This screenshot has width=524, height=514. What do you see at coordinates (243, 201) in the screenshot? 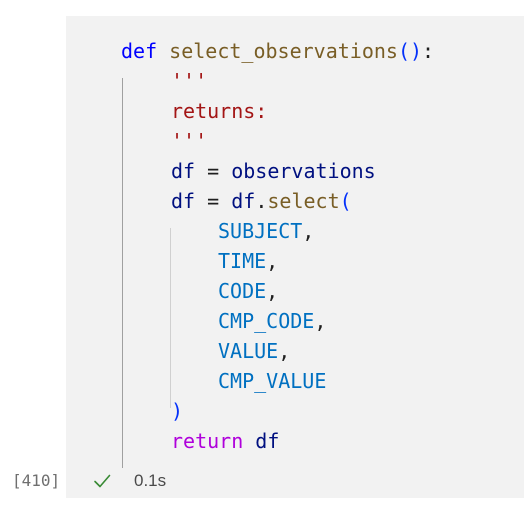
I see `var-df-2: df` at bounding box center [243, 201].